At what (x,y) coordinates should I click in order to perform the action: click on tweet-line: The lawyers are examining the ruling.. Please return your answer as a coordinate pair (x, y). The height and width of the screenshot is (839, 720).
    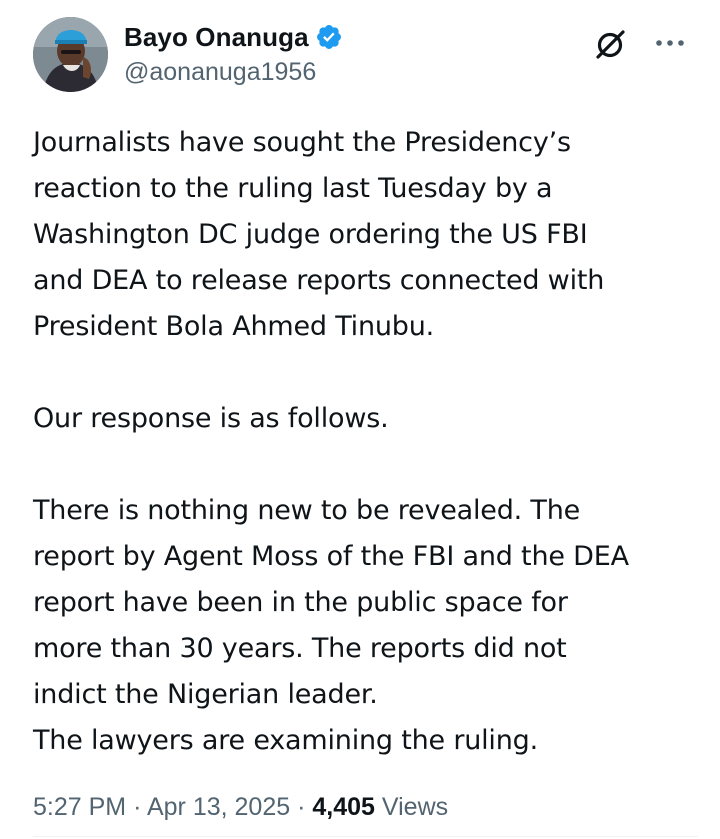
    Looking at the image, I should click on (285, 740).